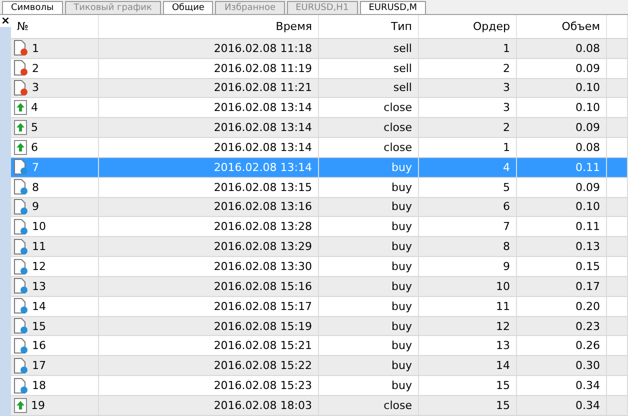 The width and height of the screenshot is (628, 416). What do you see at coordinates (209, 405) in the screenshot?
I see `table-cell: 2016.02.08 18:03` at bounding box center [209, 405].